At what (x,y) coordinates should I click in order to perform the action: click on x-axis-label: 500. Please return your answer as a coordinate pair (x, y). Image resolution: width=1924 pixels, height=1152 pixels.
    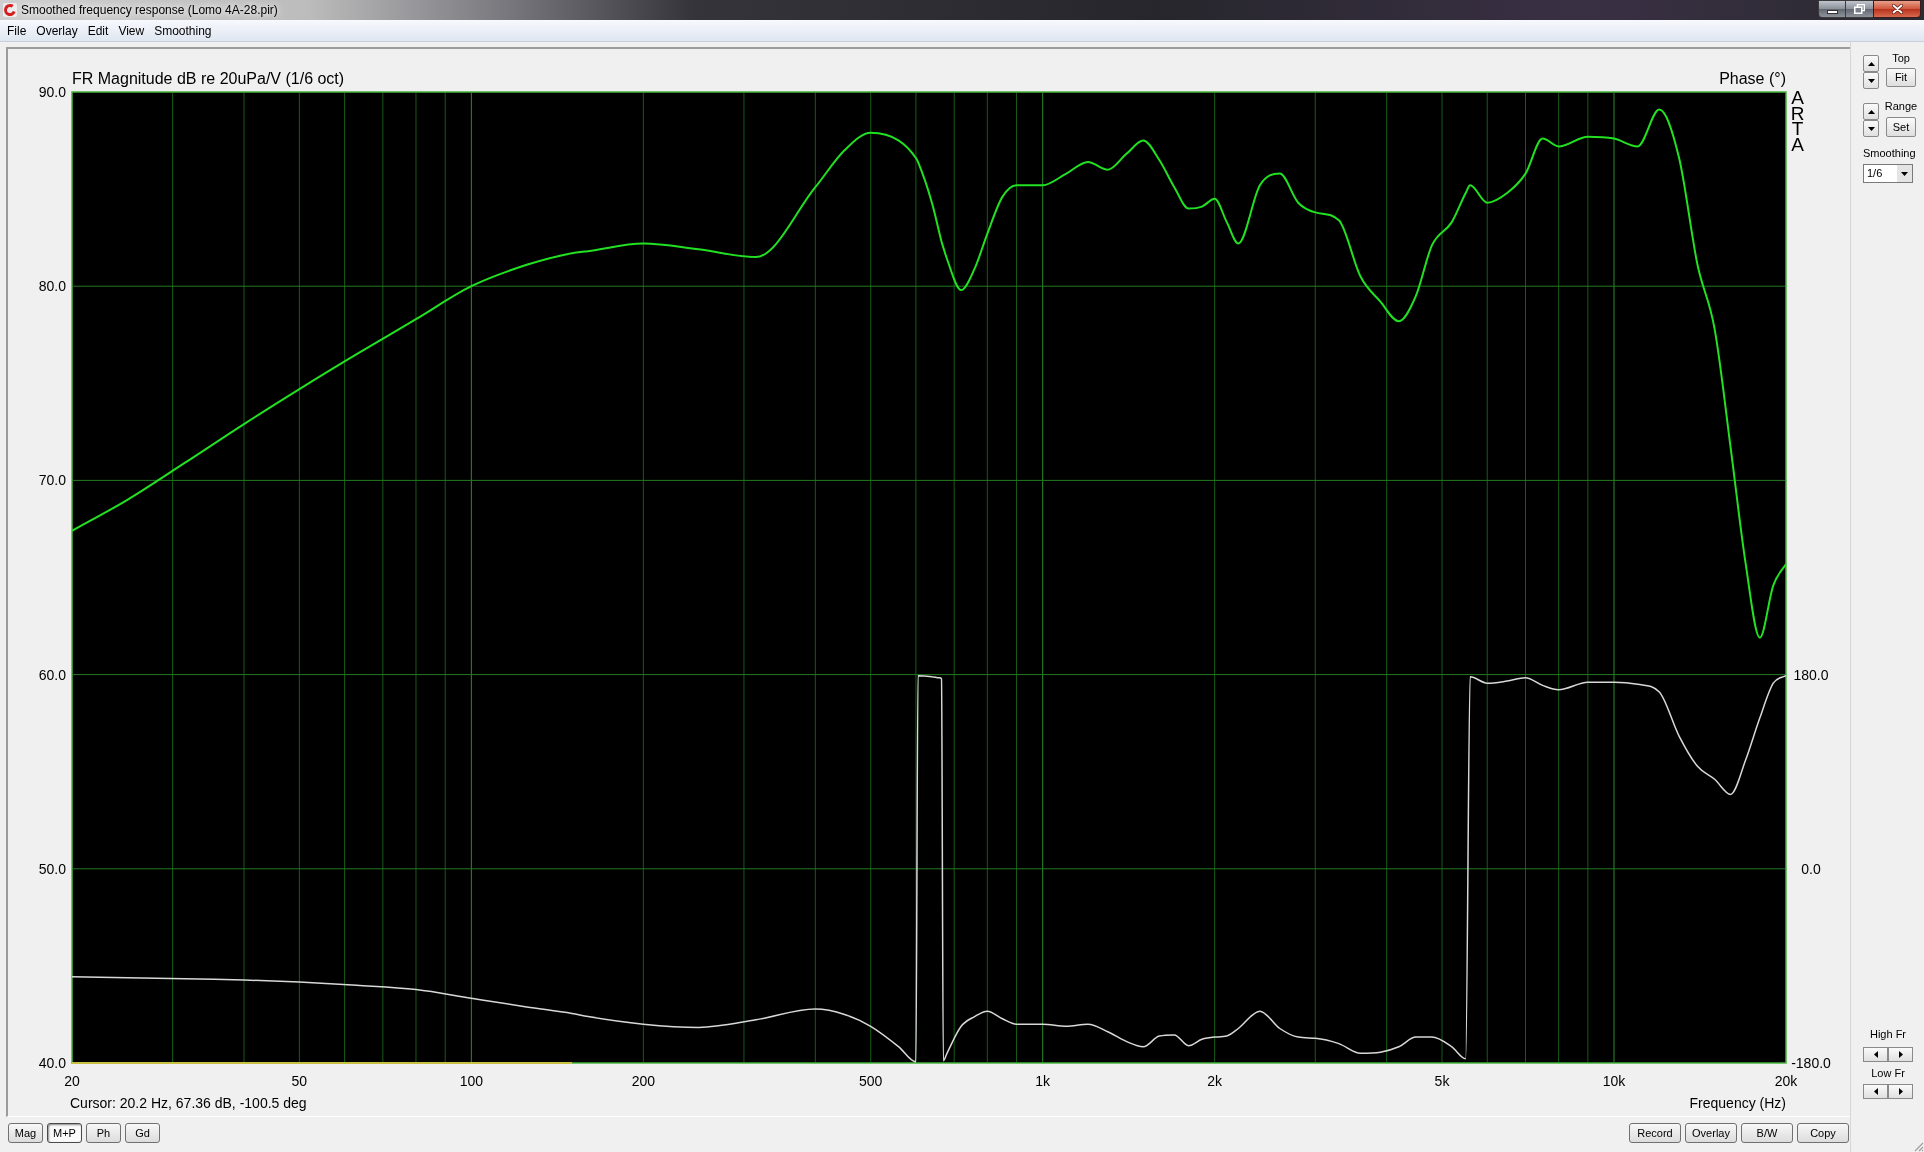
    Looking at the image, I should click on (871, 1081).